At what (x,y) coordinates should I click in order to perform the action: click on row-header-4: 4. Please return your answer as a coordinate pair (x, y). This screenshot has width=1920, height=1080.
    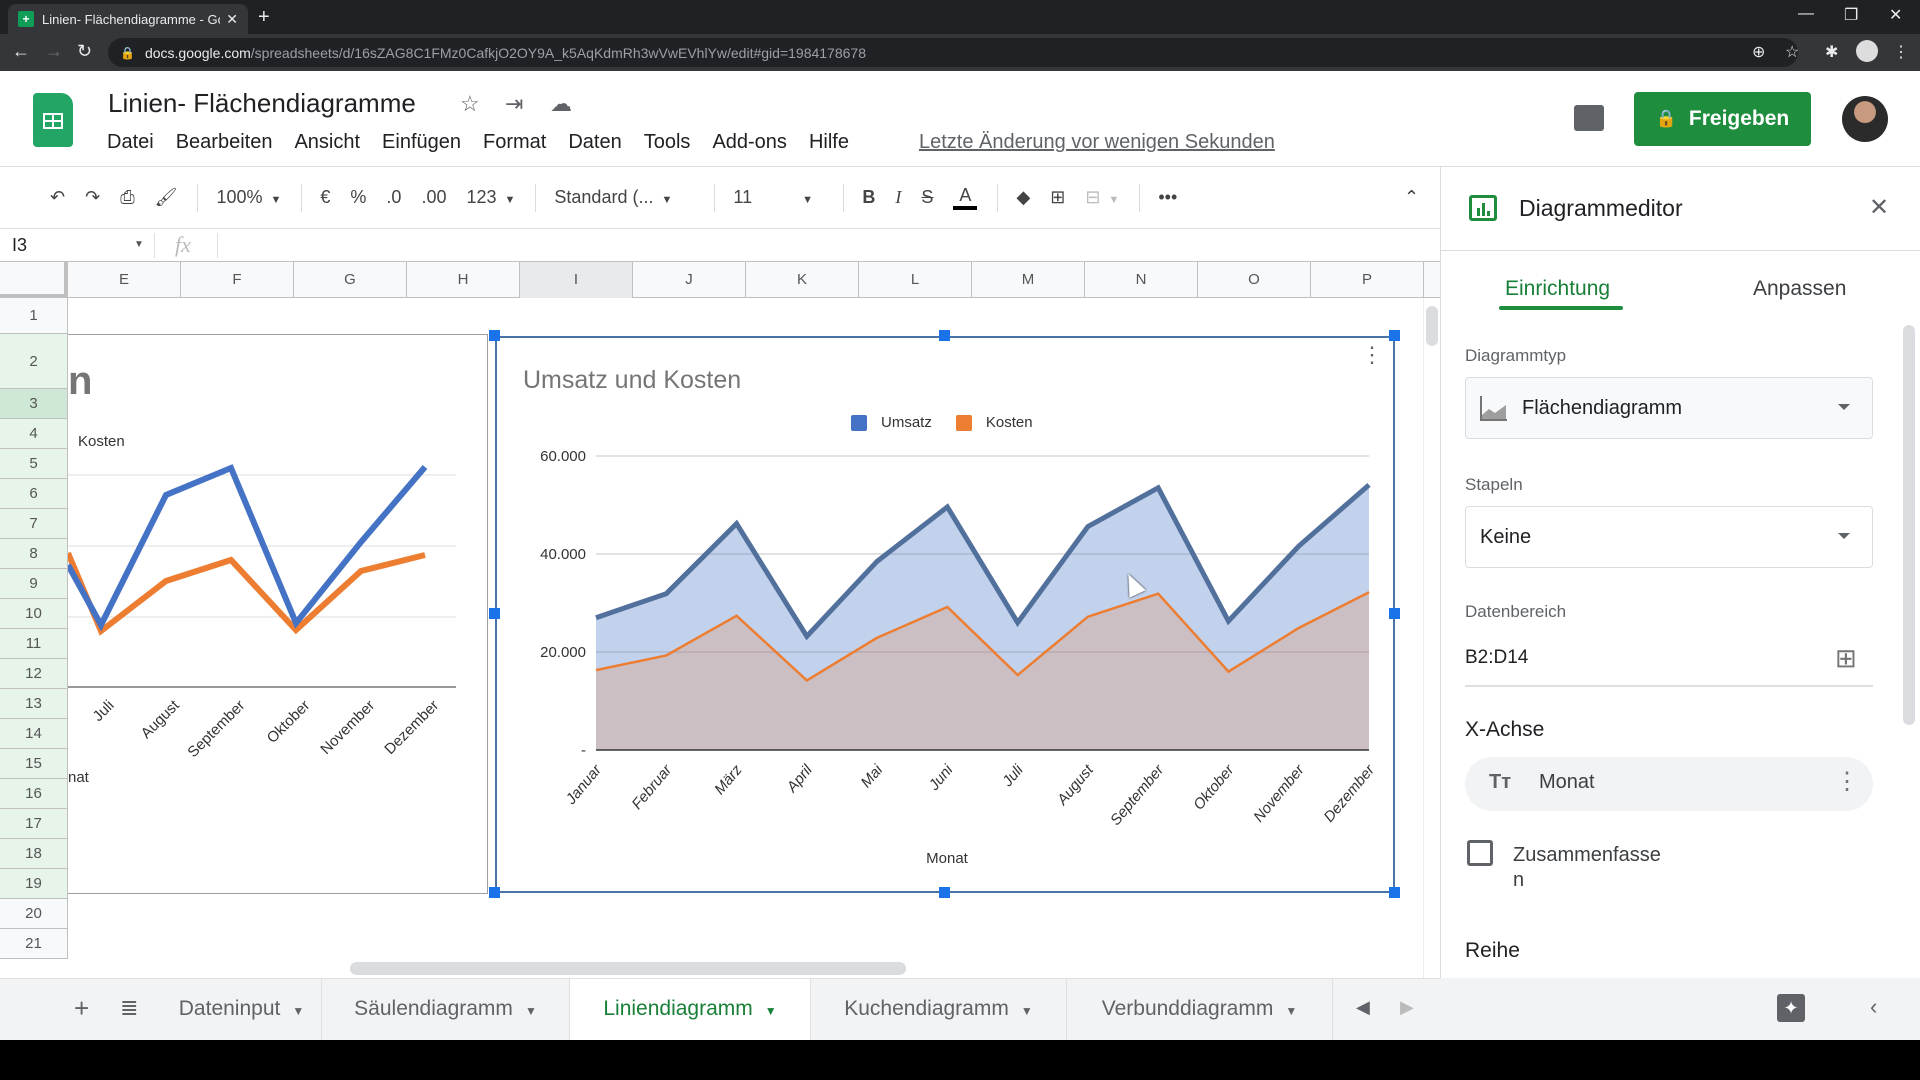
    Looking at the image, I should click on (34, 434).